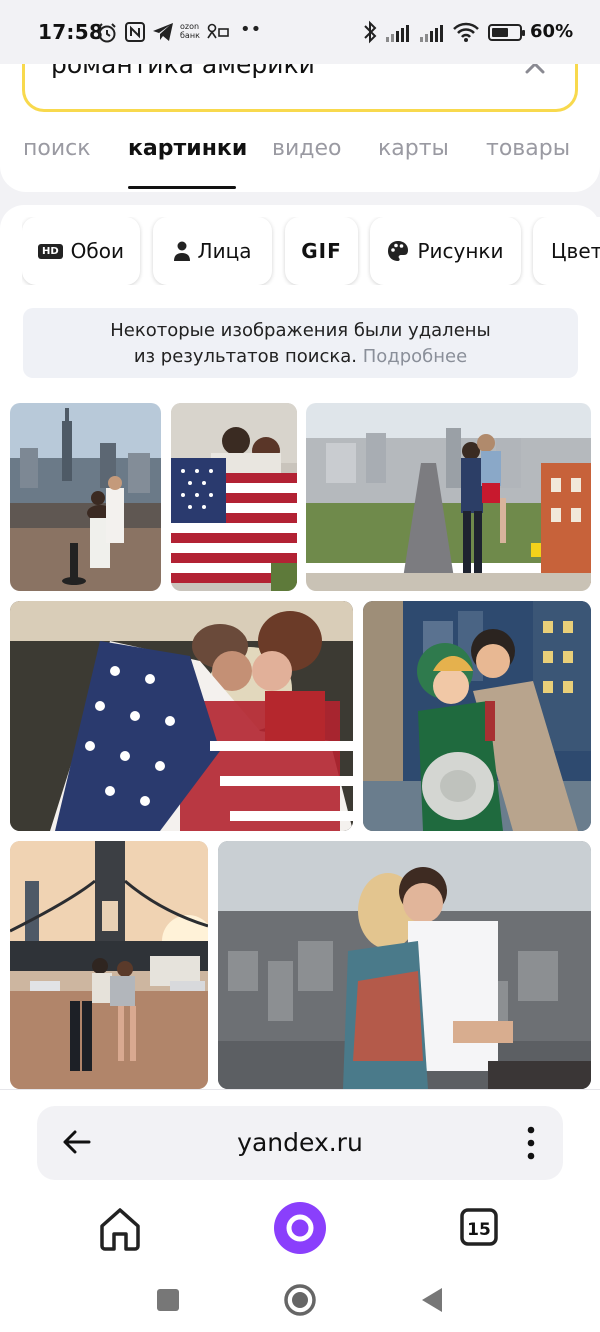  I want to click on tab-count: 15, so click(479, 1230).